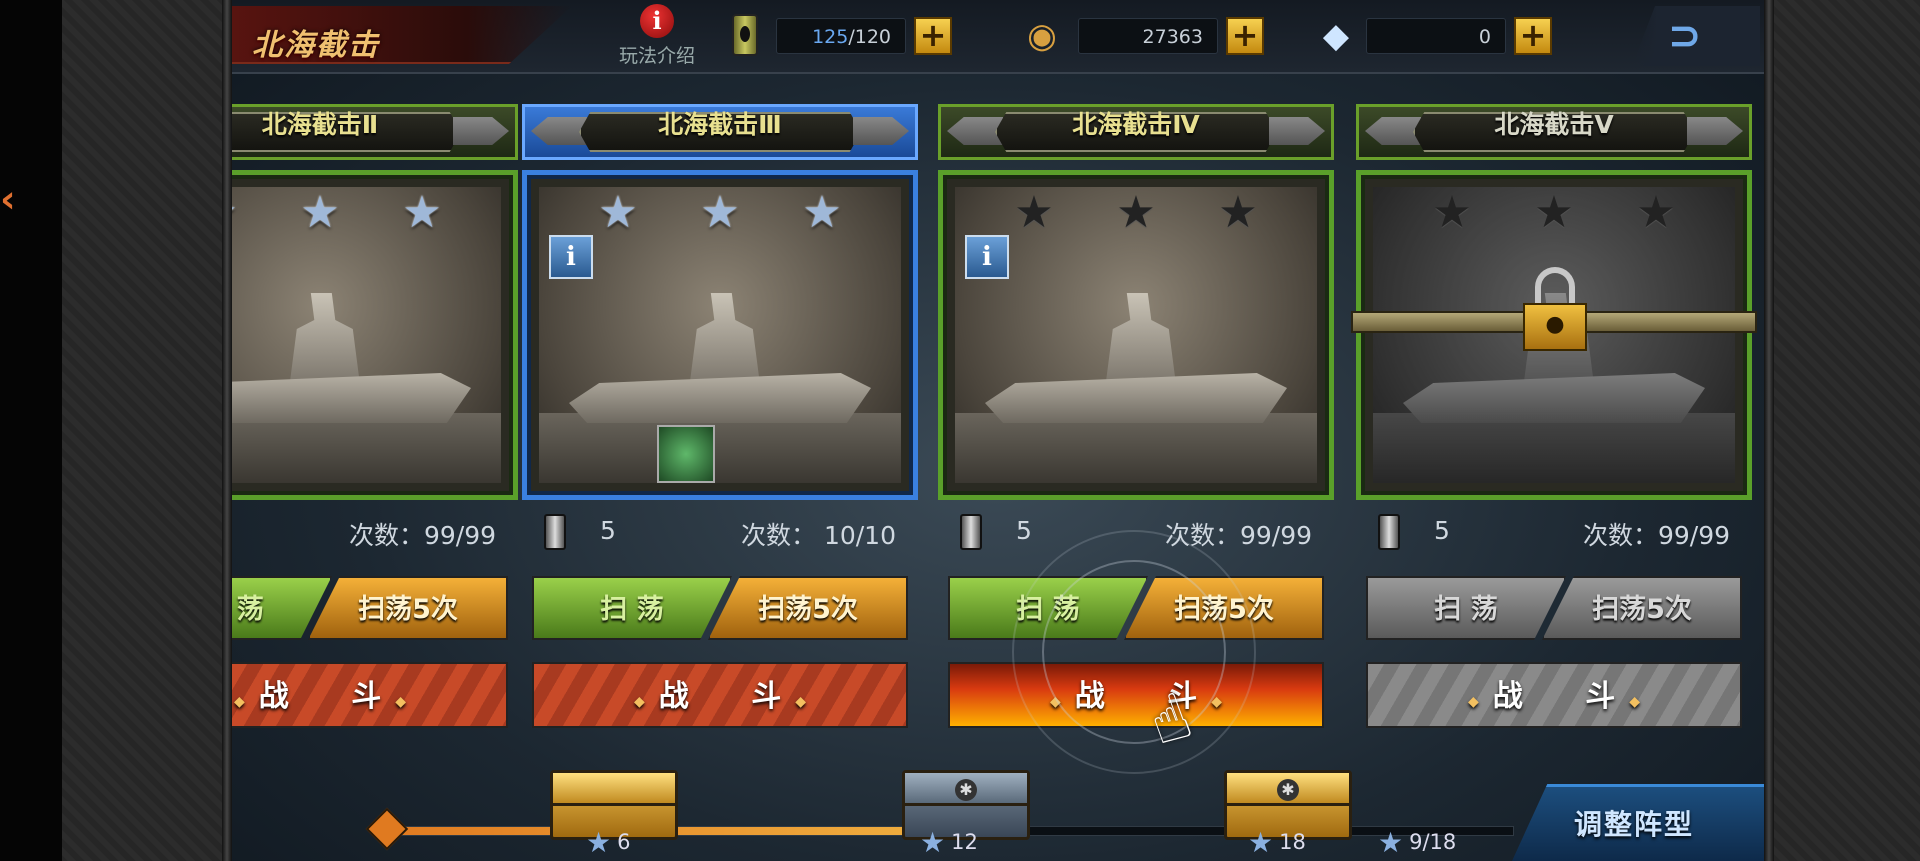 This screenshot has height=861, width=1920. Describe the element at coordinates (720, 132) in the screenshot. I see `stage-name-plate: 北海截击Ⅲ` at that location.